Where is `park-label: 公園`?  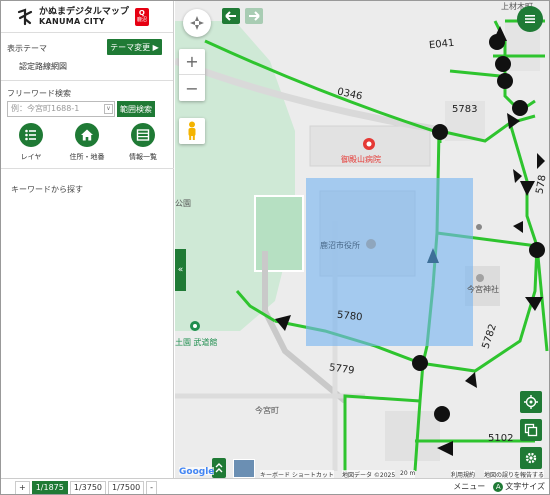 park-label: 公園 is located at coordinates (183, 203).